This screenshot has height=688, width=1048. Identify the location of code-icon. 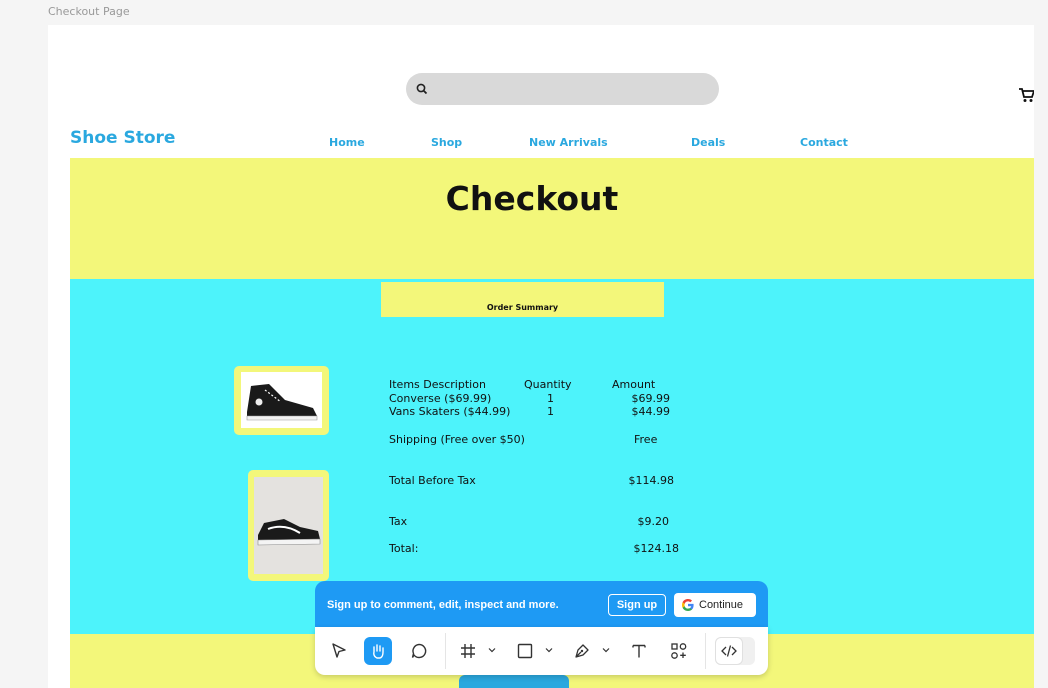
(729, 651).